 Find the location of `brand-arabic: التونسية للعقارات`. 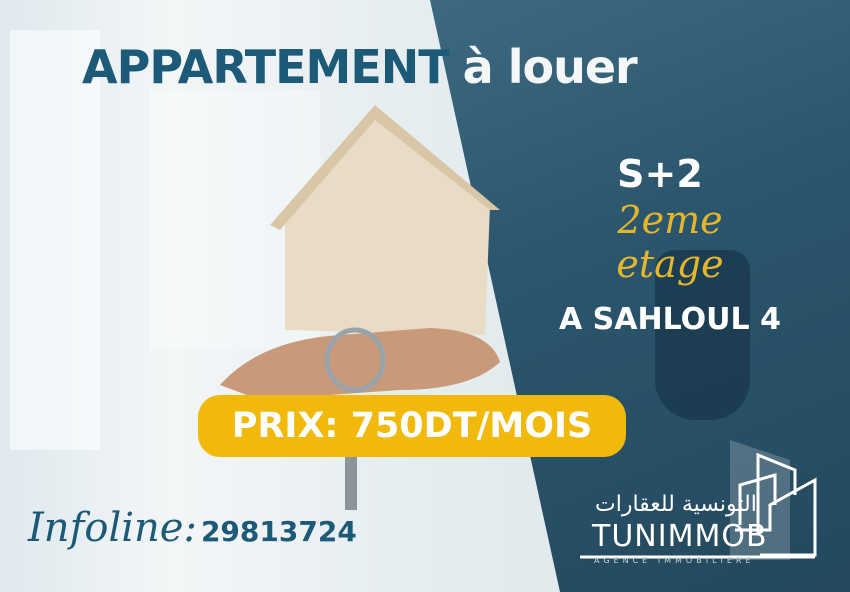

brand-arabic: التونسية للعقارات is located at coordinates (676, 504).